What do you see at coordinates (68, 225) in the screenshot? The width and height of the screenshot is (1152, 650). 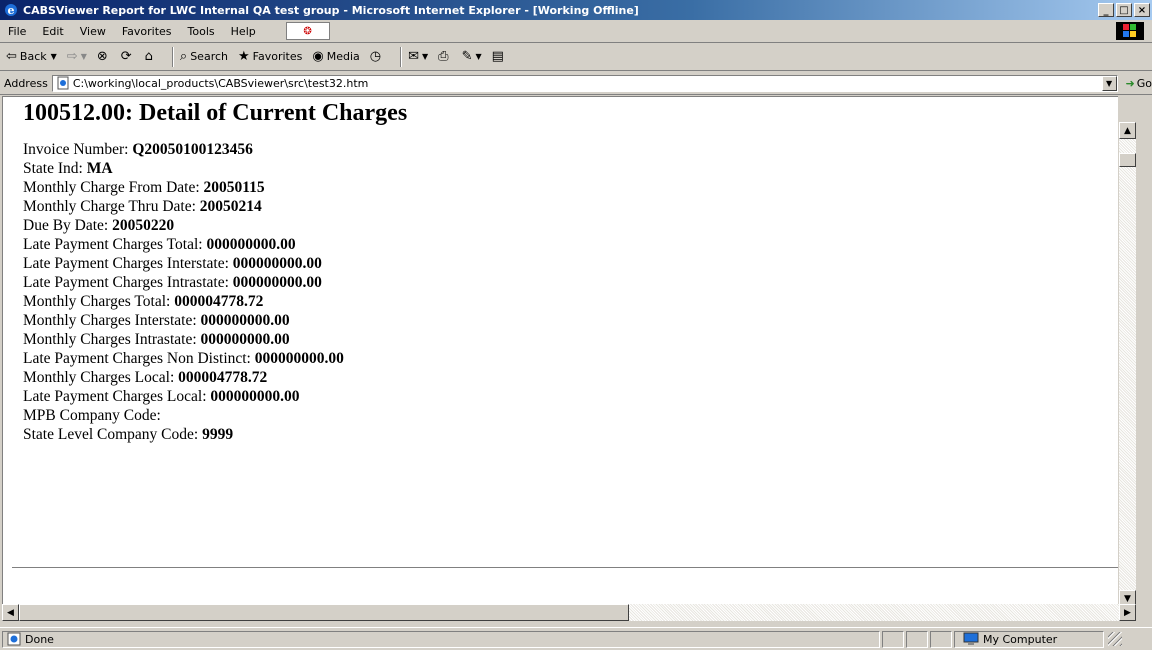 I see `field-label: Due By Date:` at bounding box center [68, 225].